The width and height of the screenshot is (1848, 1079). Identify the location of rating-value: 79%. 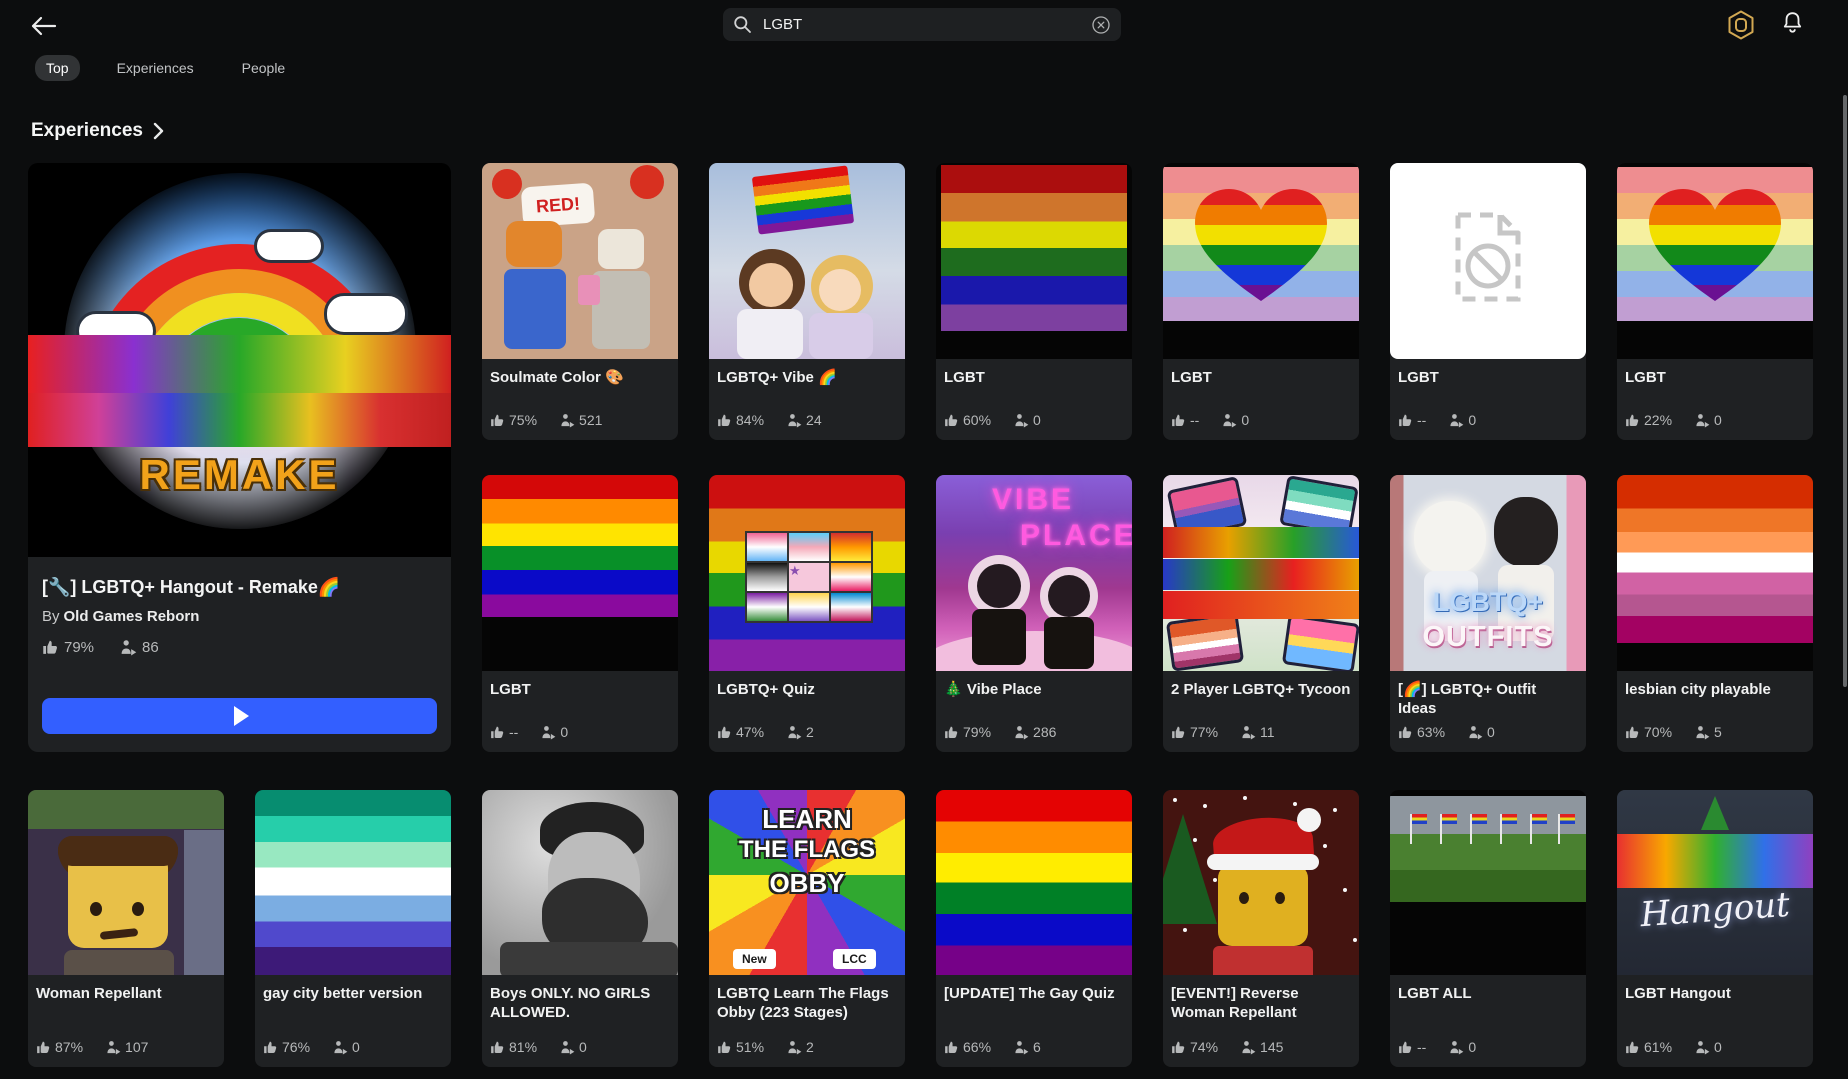
(977, 732).